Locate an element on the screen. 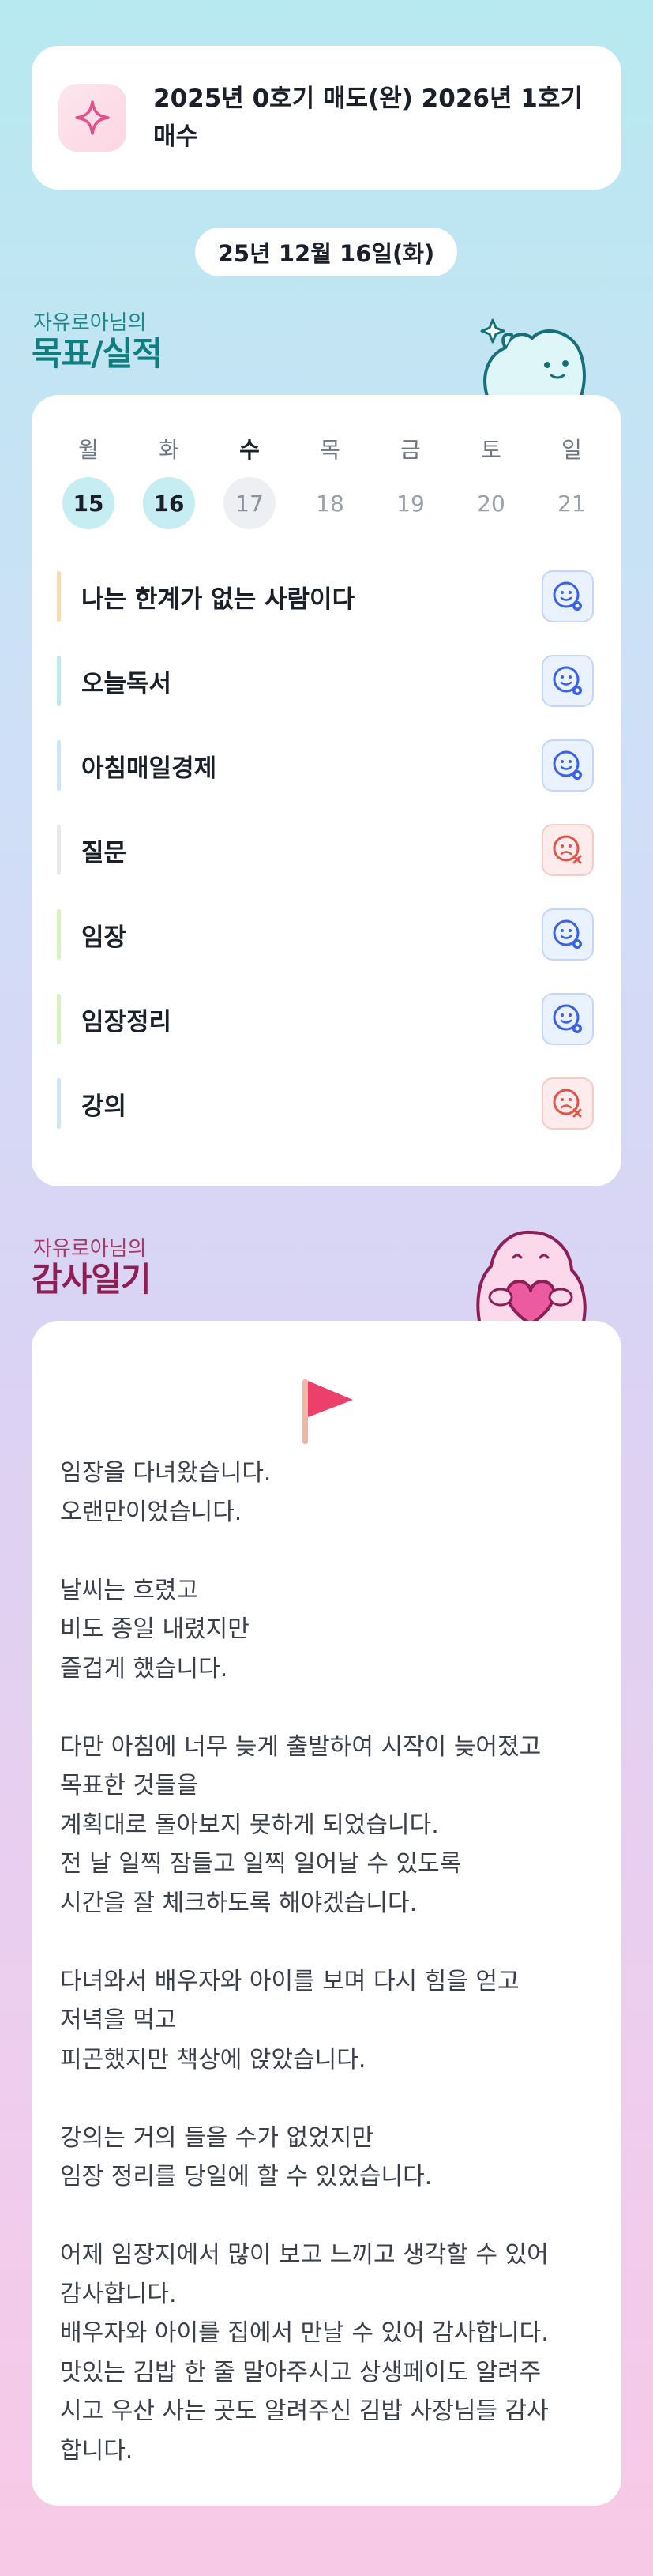 Image resolution: width=653 pixels, height=2576 pixels. day-mon: 월 15 is located at coordinates (88, 482).